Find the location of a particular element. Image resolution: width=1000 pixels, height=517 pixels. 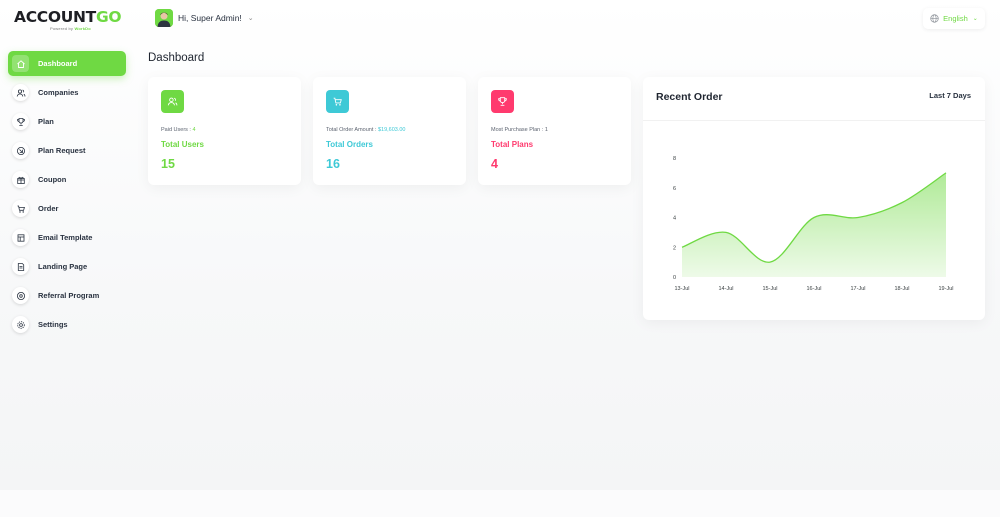

avatar is located at coordinates (164, 18).